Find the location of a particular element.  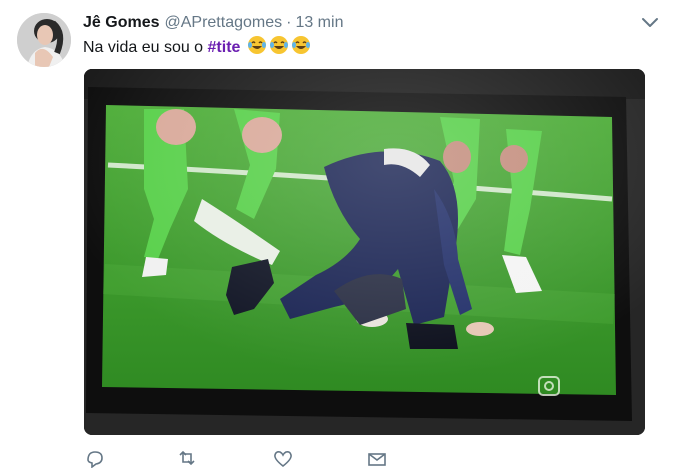

like-icon is located at coordinates (283, 458).